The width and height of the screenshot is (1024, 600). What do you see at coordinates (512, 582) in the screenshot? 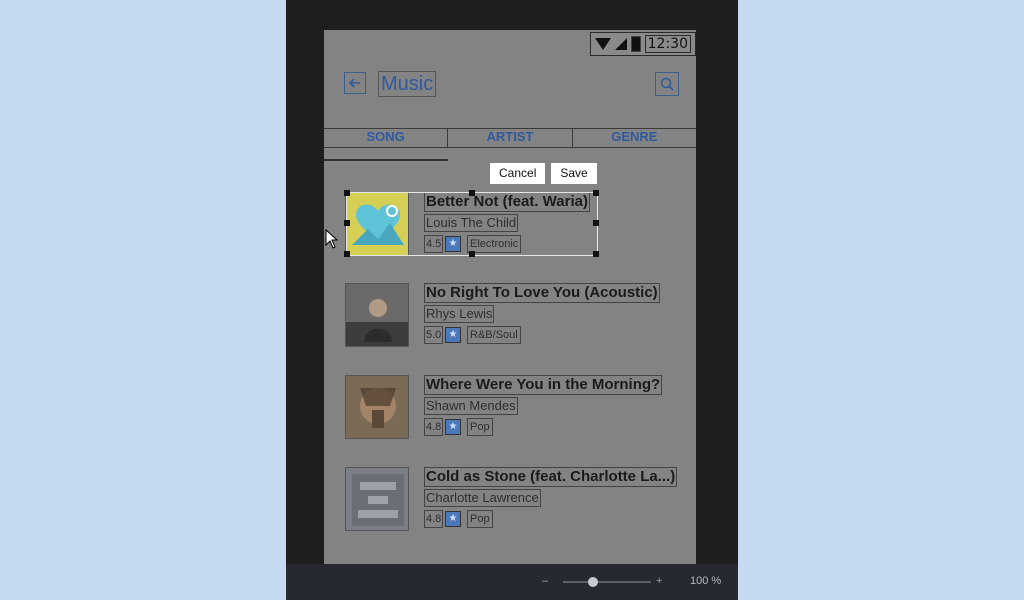
I see `zoom-bar: – + 100 %` at bounding box center [512, 582].